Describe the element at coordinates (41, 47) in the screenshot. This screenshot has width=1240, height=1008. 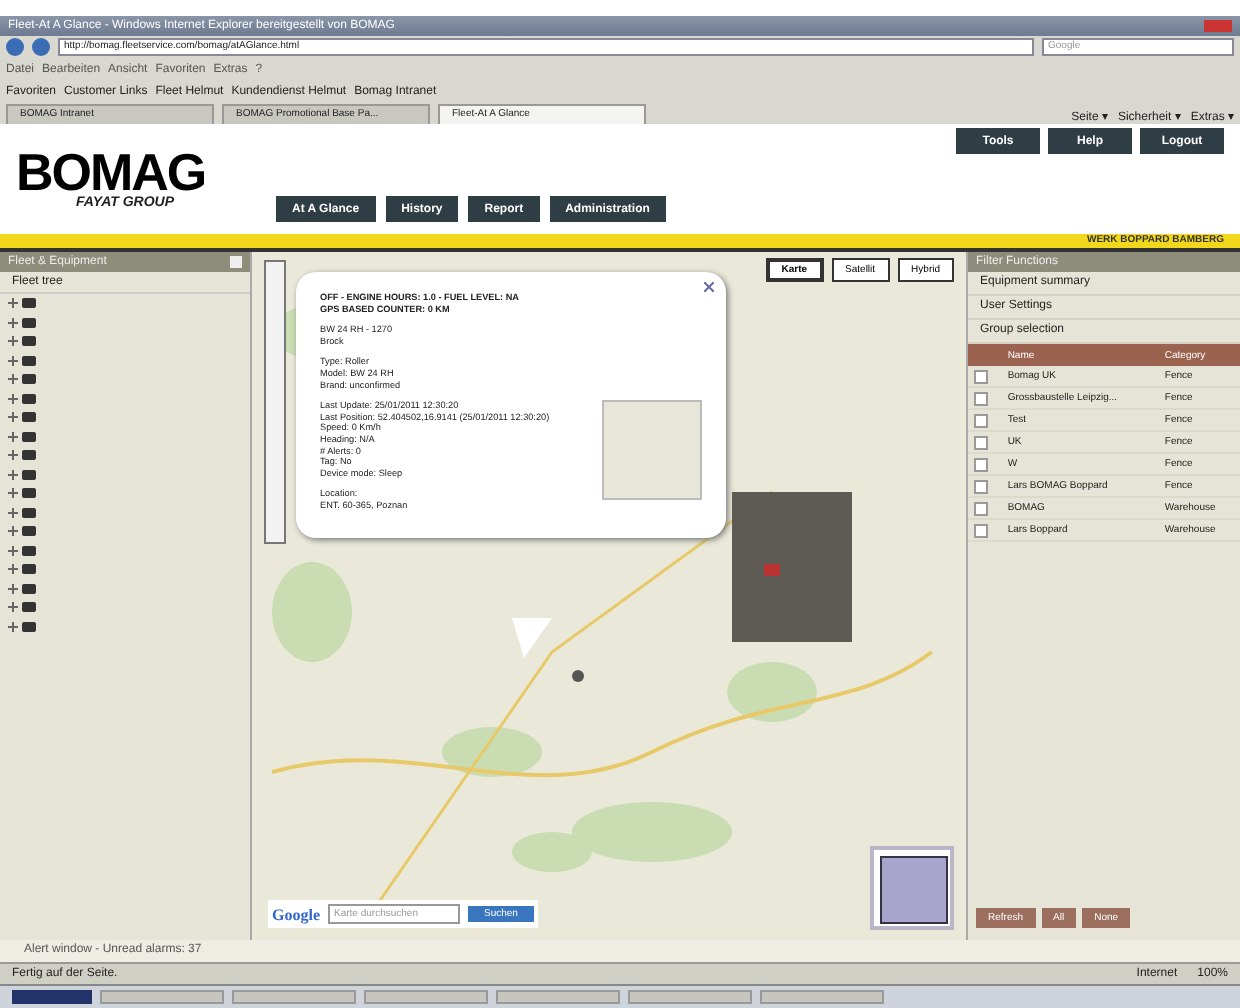
I see `forward-icon` at that location.